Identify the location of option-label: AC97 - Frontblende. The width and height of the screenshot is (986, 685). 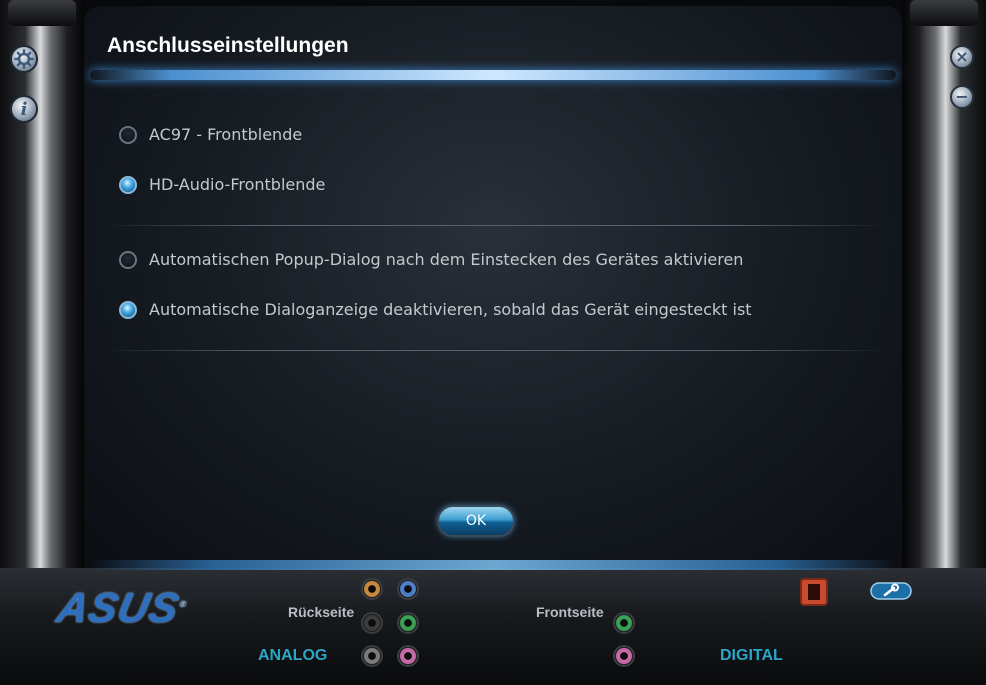
(226, 134).